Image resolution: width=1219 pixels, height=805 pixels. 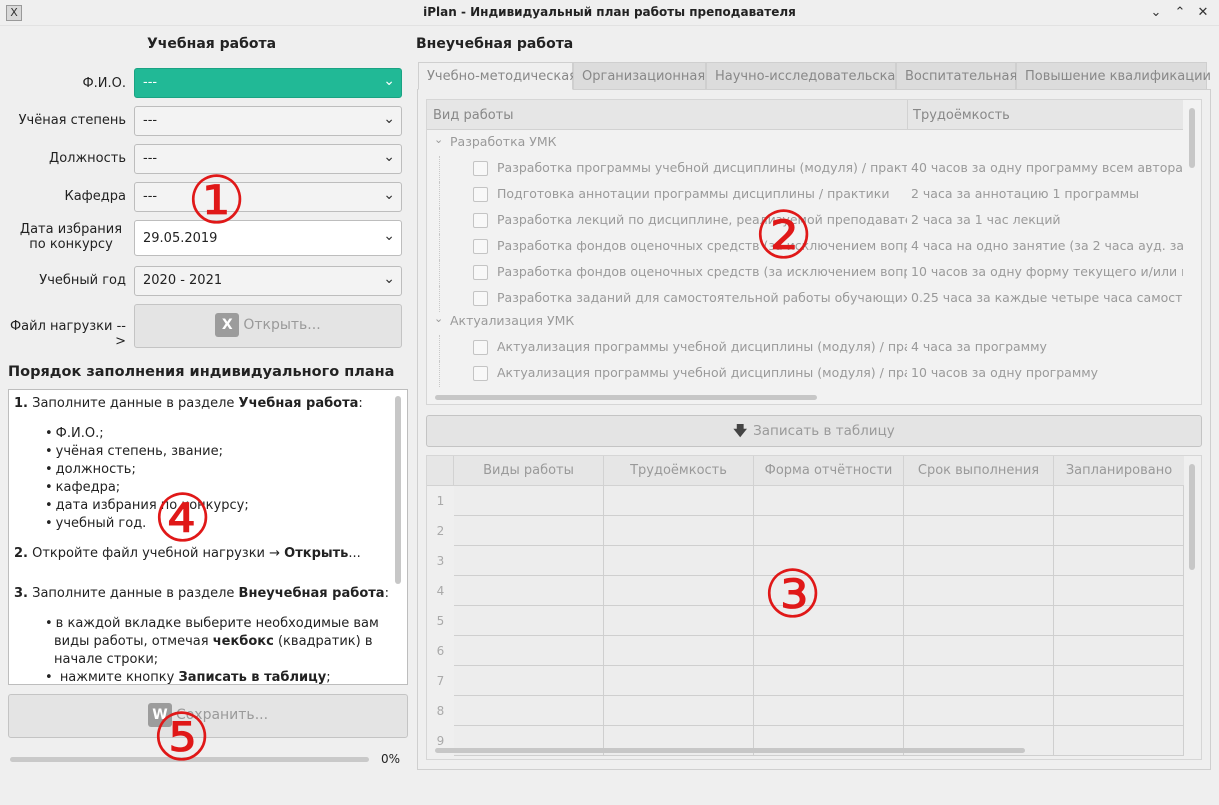 I want to click on row-number: 1, so click(x=440, y=501).